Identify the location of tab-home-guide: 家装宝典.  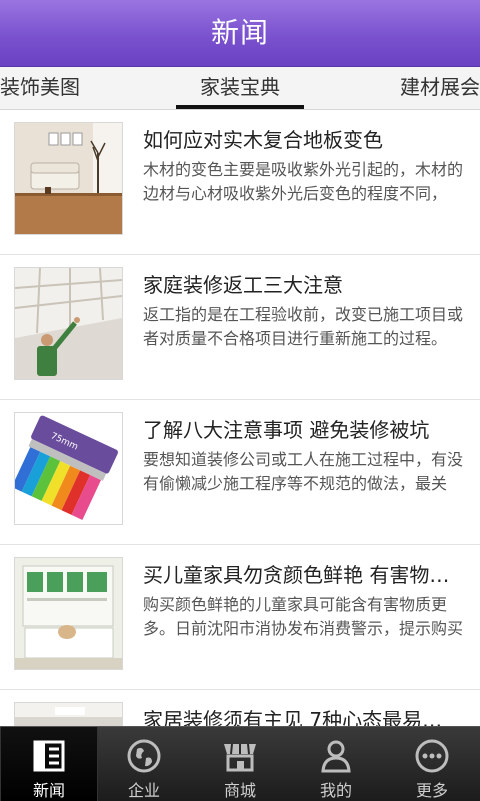
(240, 88).